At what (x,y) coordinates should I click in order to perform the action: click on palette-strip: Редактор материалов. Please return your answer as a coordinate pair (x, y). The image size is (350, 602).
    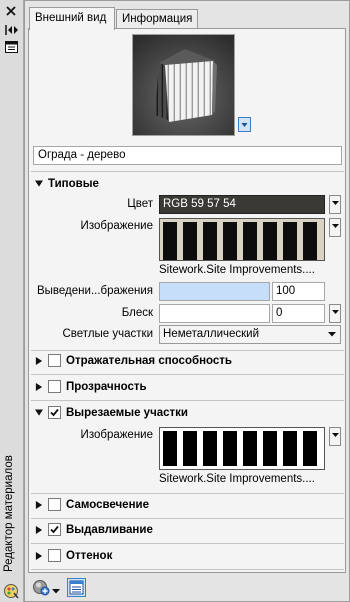
    Looking at the image, I should click on (12, 301).